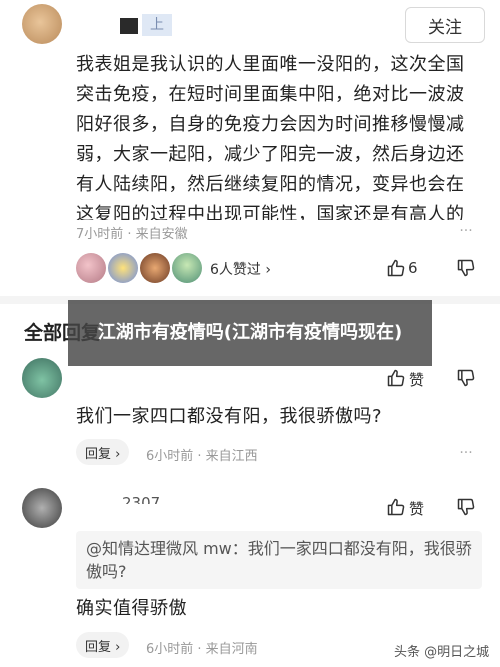  Describe the element at coordinates (42, 378) in the screenshot. I see `reply1-author-avatar` at that location.